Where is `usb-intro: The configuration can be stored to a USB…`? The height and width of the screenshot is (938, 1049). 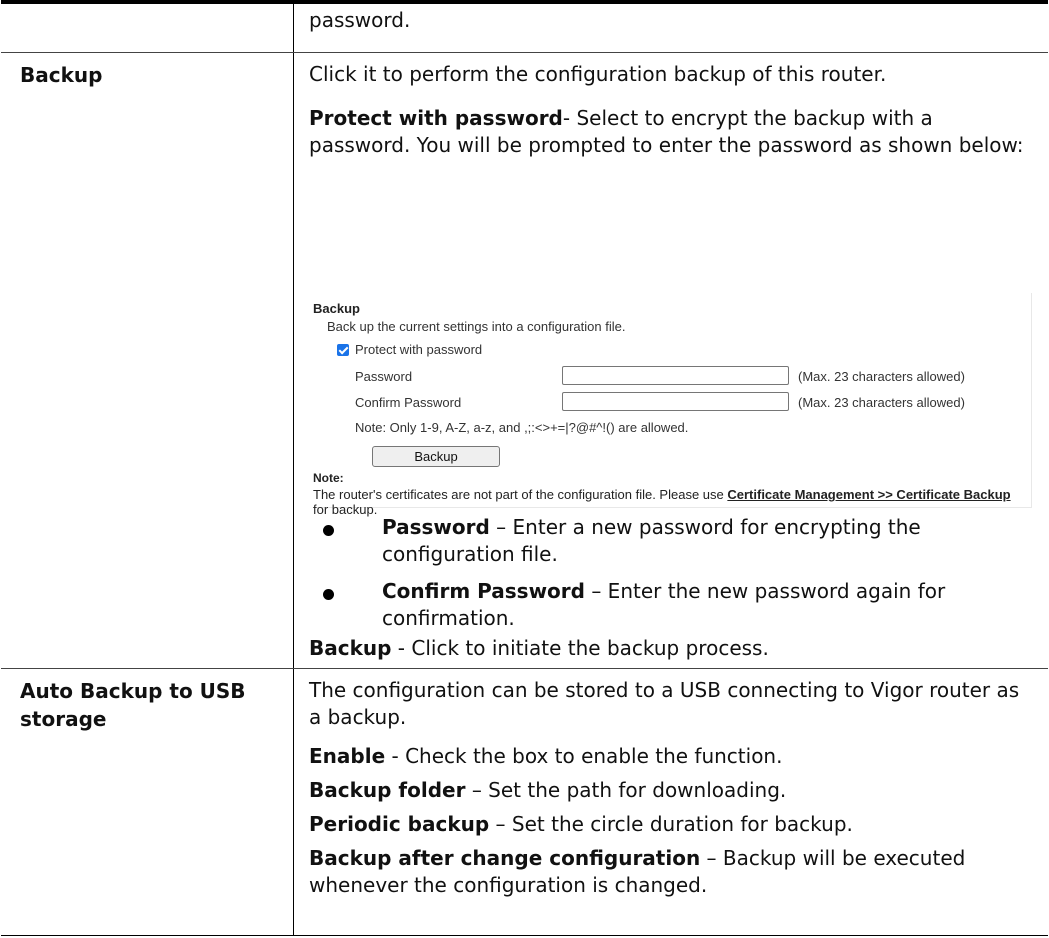 usb-intro: The configuration can be stored to a USB… is located at coordinates (664, 703).